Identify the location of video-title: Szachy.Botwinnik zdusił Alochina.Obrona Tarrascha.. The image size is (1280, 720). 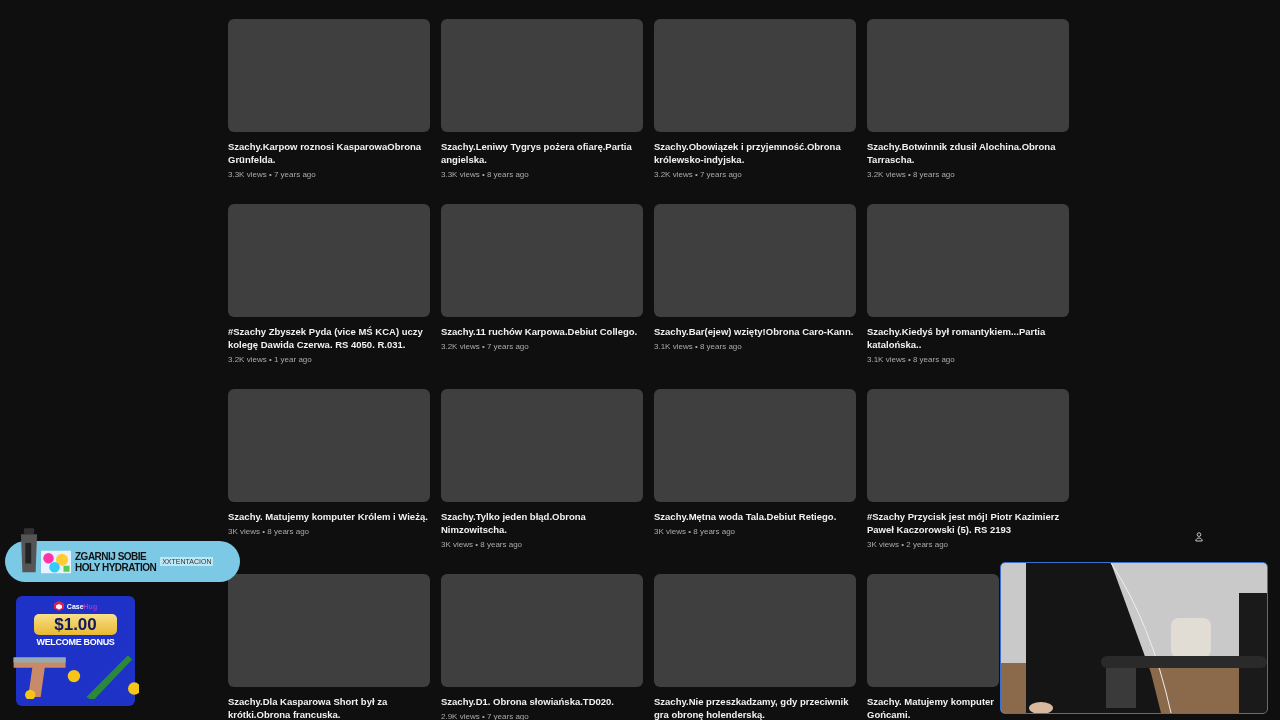
(968, 153).